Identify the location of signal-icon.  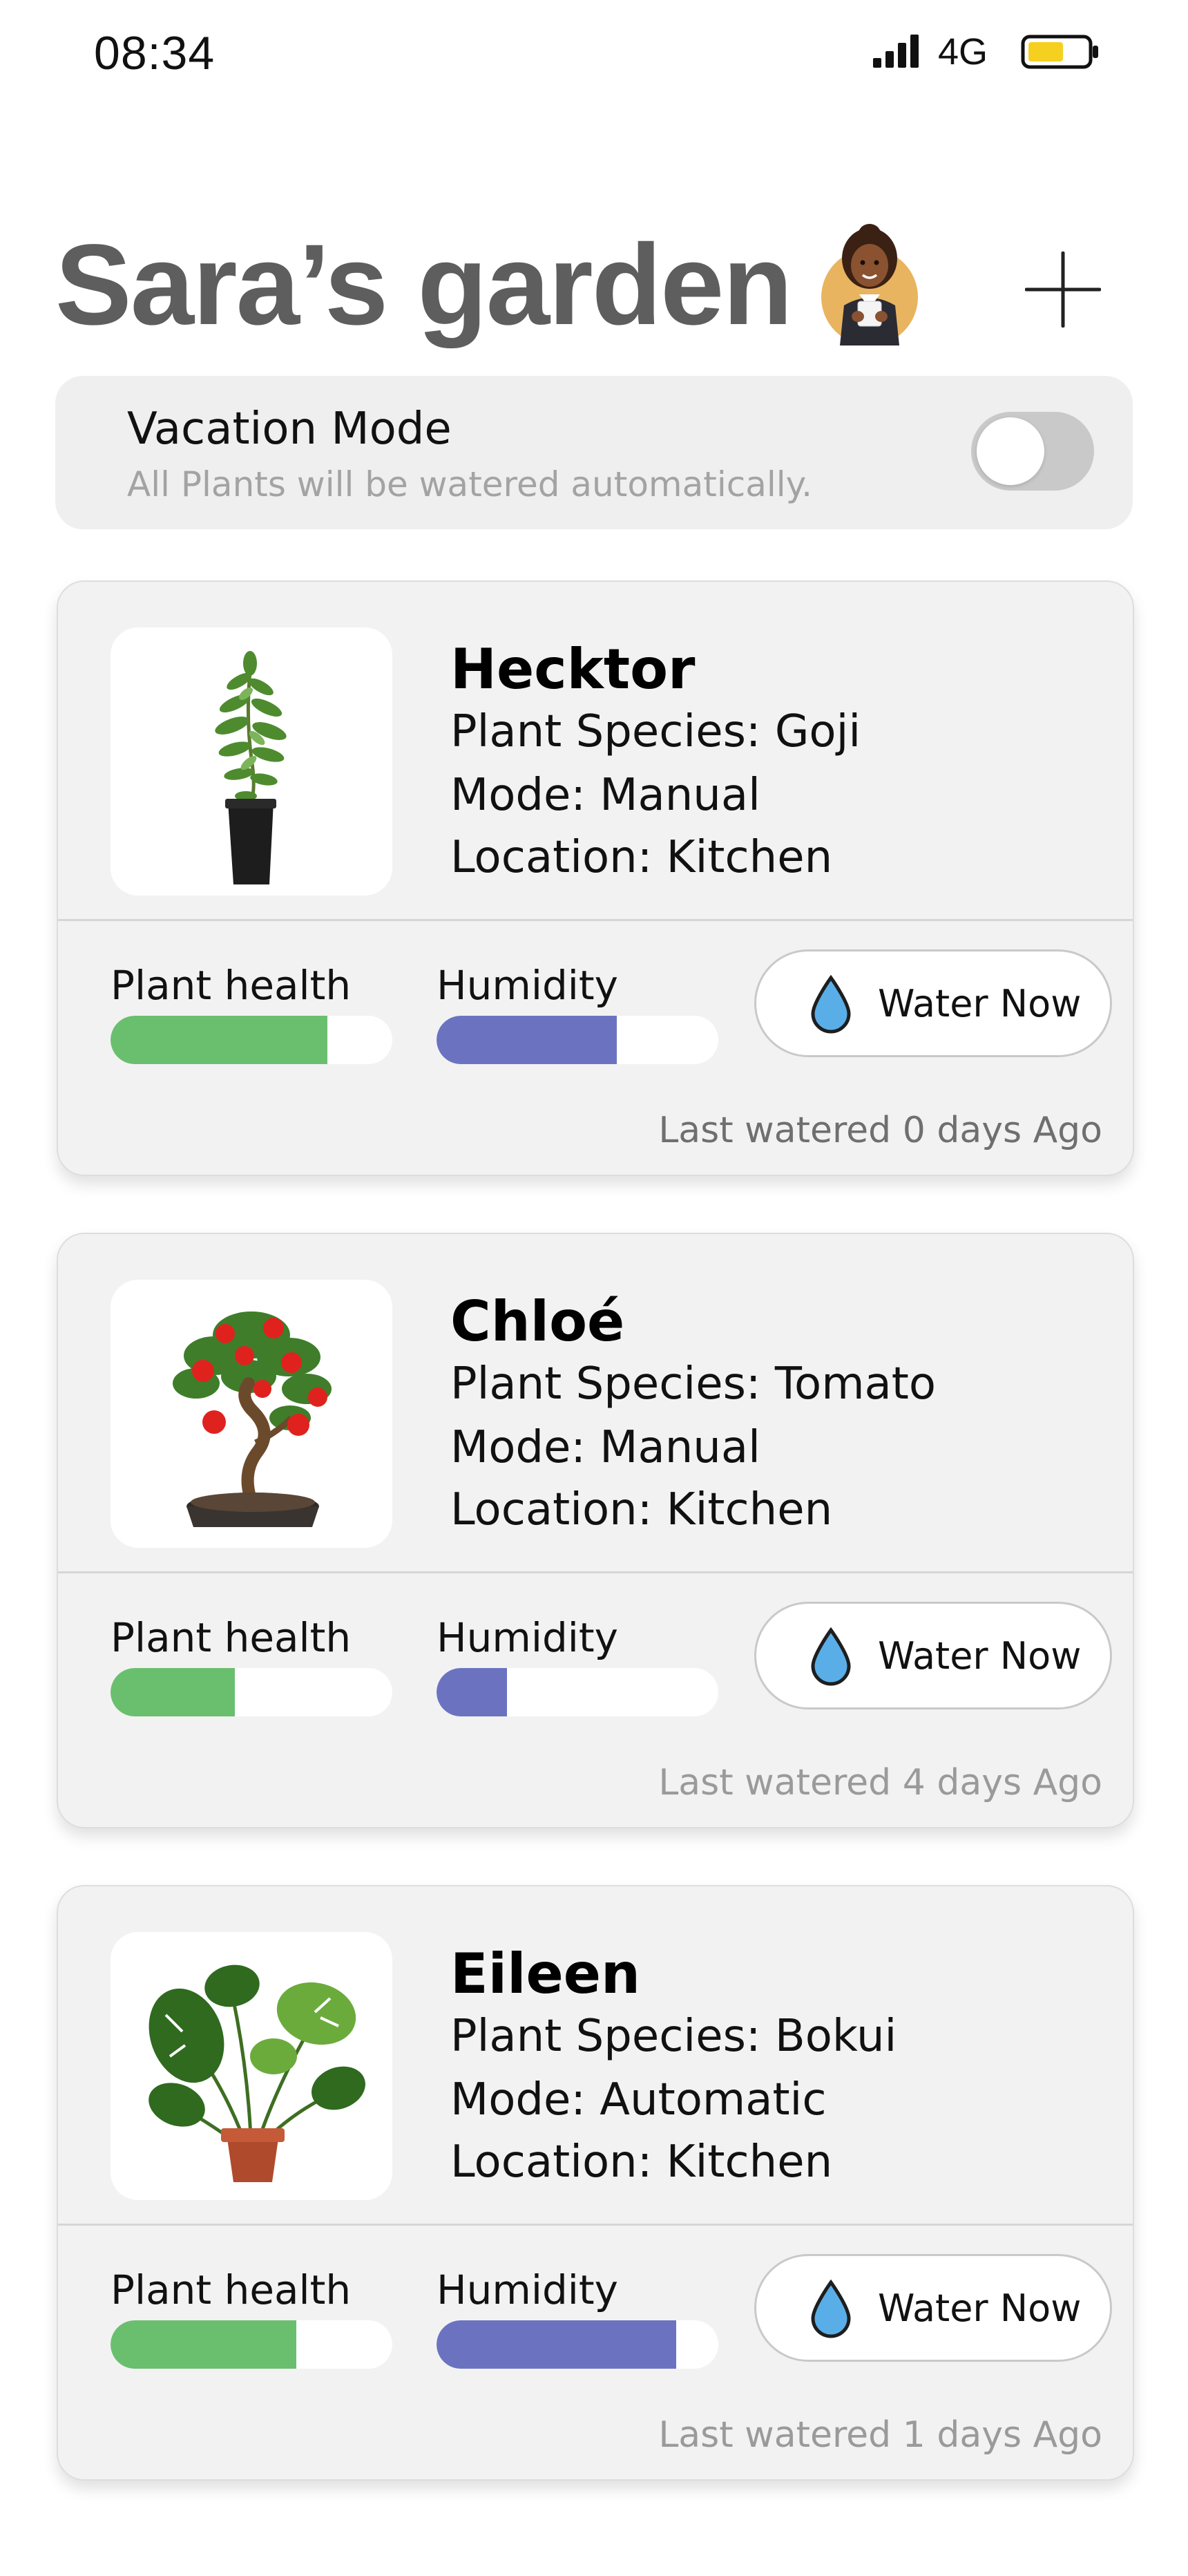
(896, 51).